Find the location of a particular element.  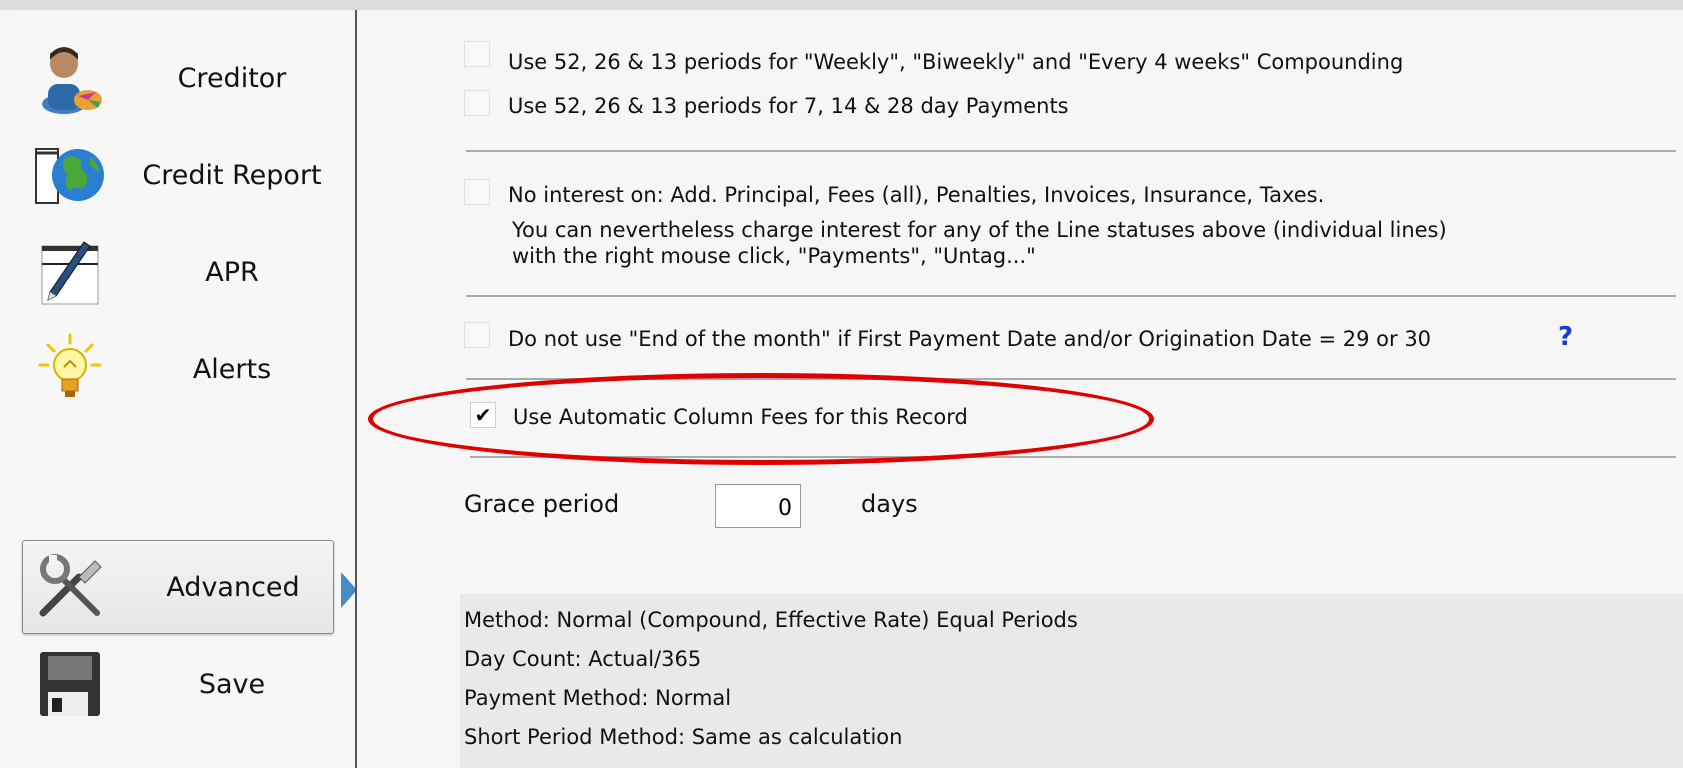

sidebar-item-credit-report: Credit Report is located at coordinates (177, 175).